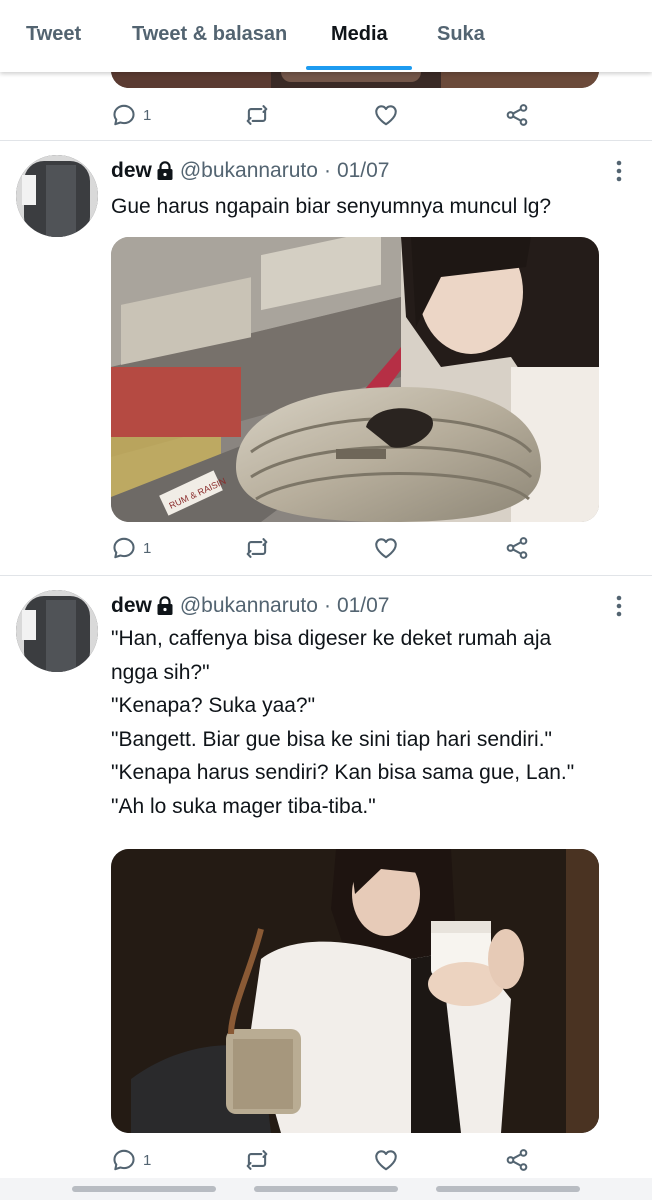 This screenshot has height=1200, width=652. Describe the element at coordinates (461, 34) in the screenshot. I see `tab-likes: Suka` at that location.